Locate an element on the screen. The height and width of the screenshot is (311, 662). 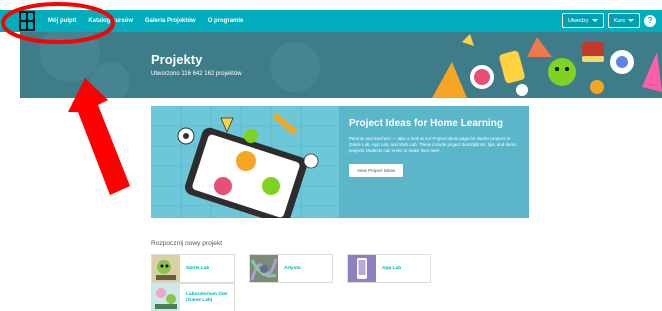
sprite-lab-thumbnail is located at coordinates (166, 268).